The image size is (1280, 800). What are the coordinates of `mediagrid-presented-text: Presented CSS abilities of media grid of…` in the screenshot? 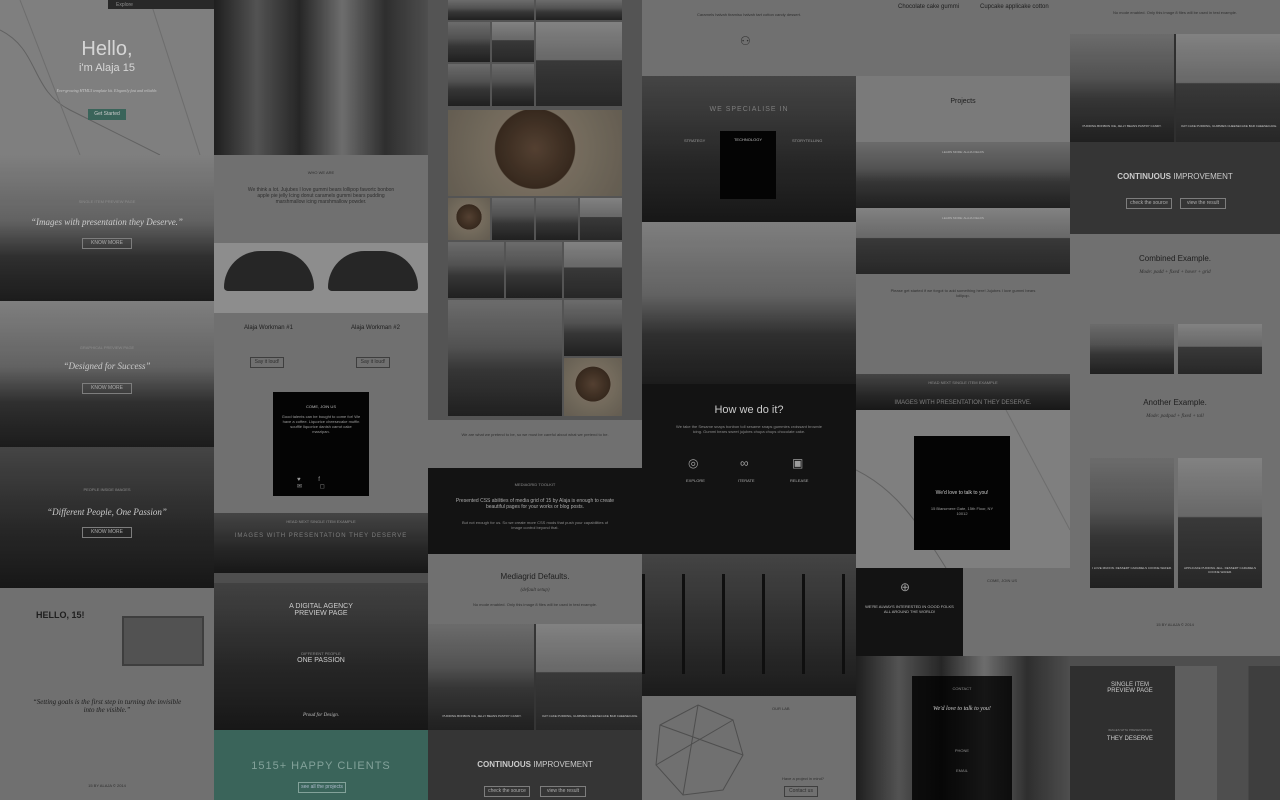 It's located at (535, 504).